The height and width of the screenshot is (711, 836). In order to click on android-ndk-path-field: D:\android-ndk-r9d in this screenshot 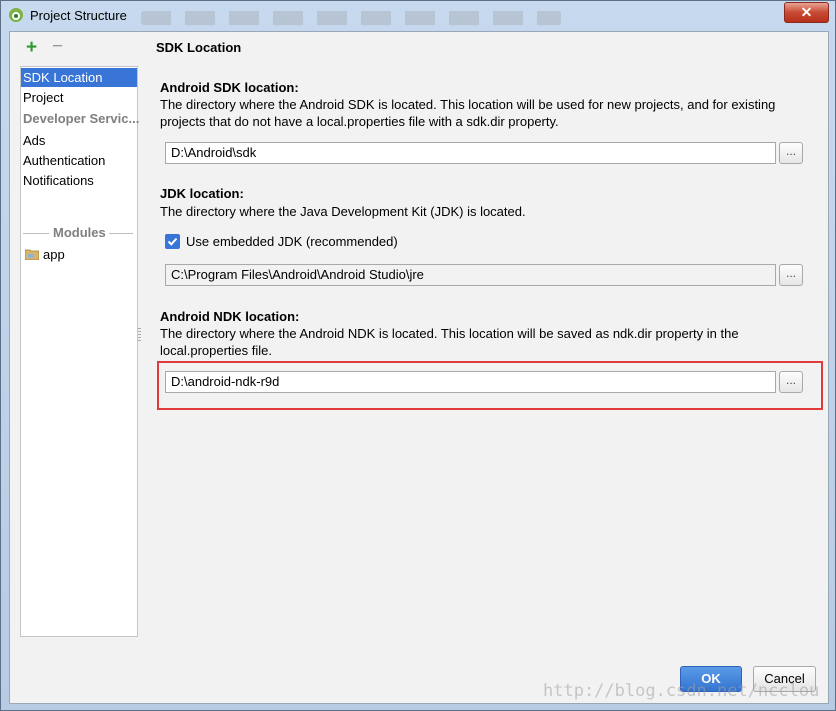, I will do `click(470, 382)`.